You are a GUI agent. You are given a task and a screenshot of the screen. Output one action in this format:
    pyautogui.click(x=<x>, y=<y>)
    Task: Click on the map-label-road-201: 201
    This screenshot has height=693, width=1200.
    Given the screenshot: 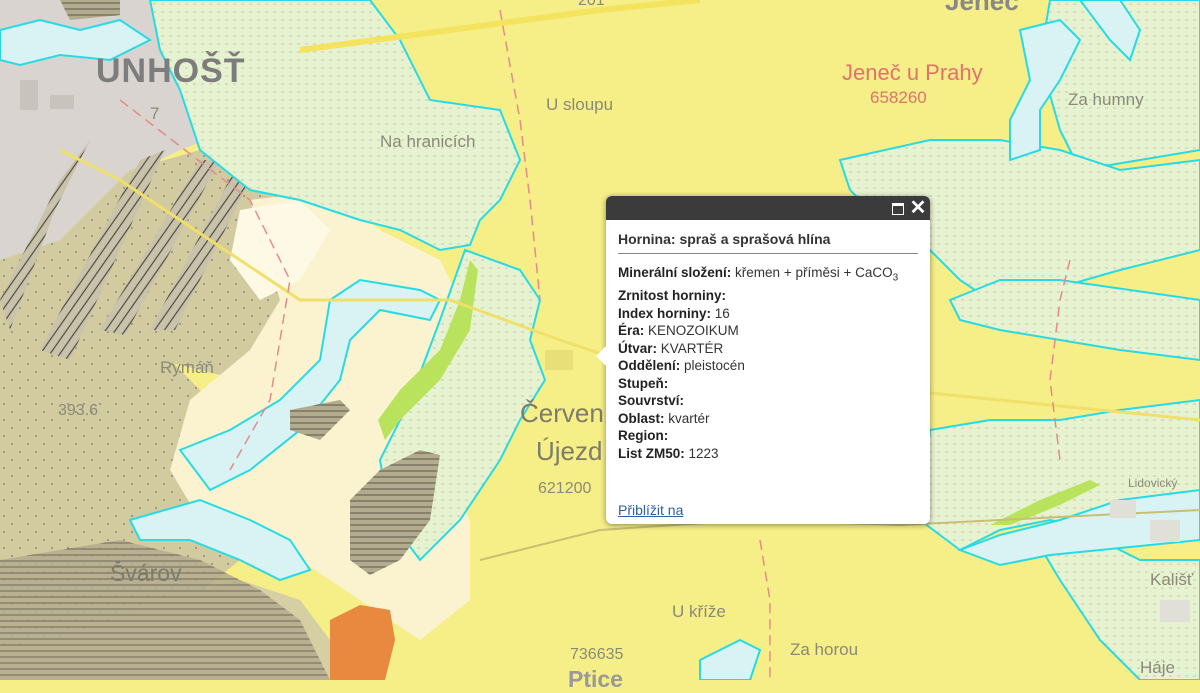 What is the action you would take?
    pyautogui.click(x=591, y=4)
    